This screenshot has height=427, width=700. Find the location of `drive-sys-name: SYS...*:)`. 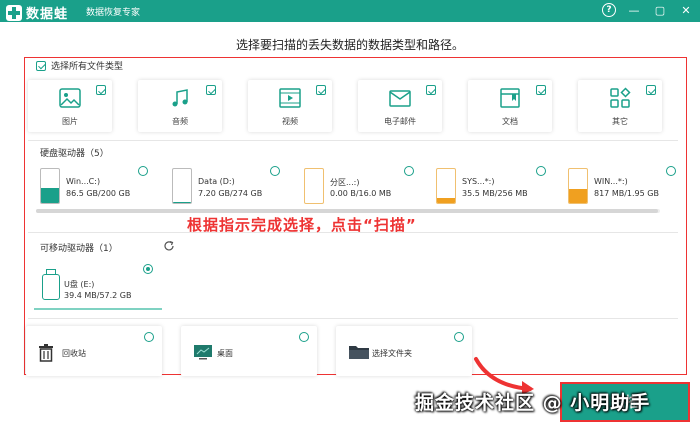

drive-sys-name: SYS...*:) is located at coordinates (478, 181).